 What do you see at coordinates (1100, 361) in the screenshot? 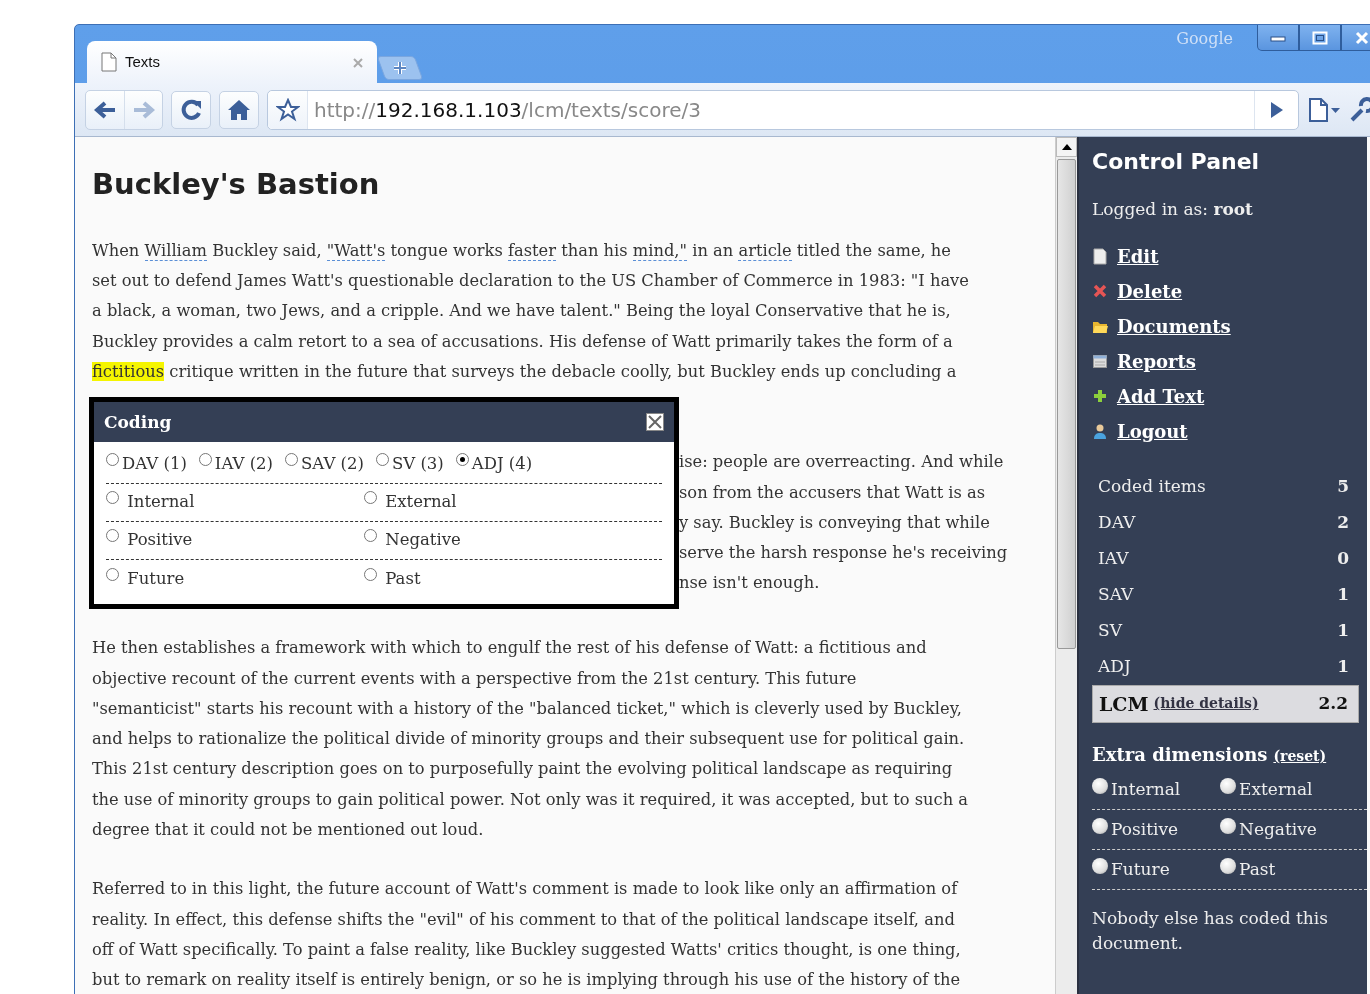
I see `report-icon` at bounding box center [1100, 361].